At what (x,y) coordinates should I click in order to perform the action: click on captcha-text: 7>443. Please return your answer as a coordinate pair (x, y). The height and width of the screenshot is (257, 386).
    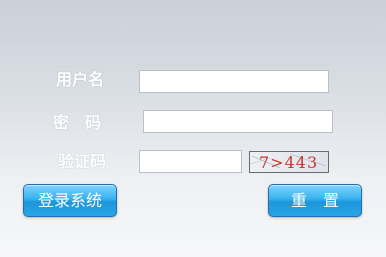
    Looking at the image, I should click on (288, 162).